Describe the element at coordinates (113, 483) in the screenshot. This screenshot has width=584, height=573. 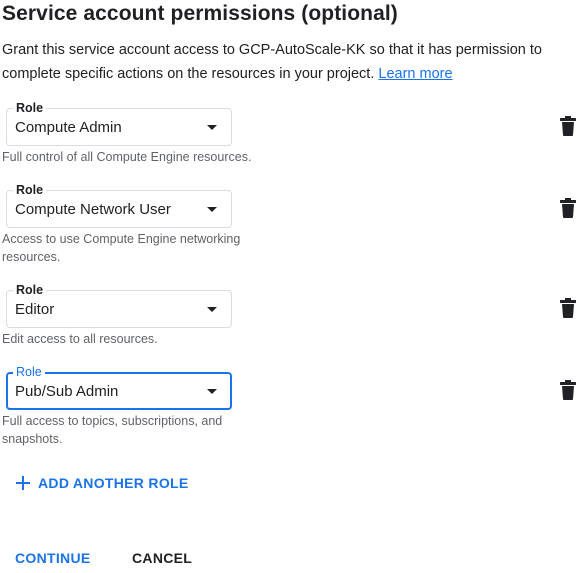
I see `add-another-role-label: ADD ANOTHER ROLE` at that location.